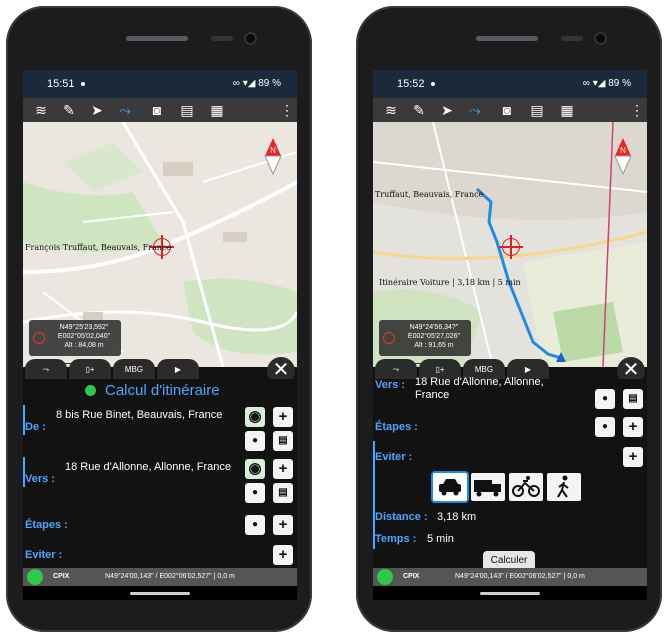 Image resolution: width=665 pixels, height=636 pixels. Describe the element at coordinates (457, 517) in the screenshot. I see `distance-value: 3,18 km` at that location.